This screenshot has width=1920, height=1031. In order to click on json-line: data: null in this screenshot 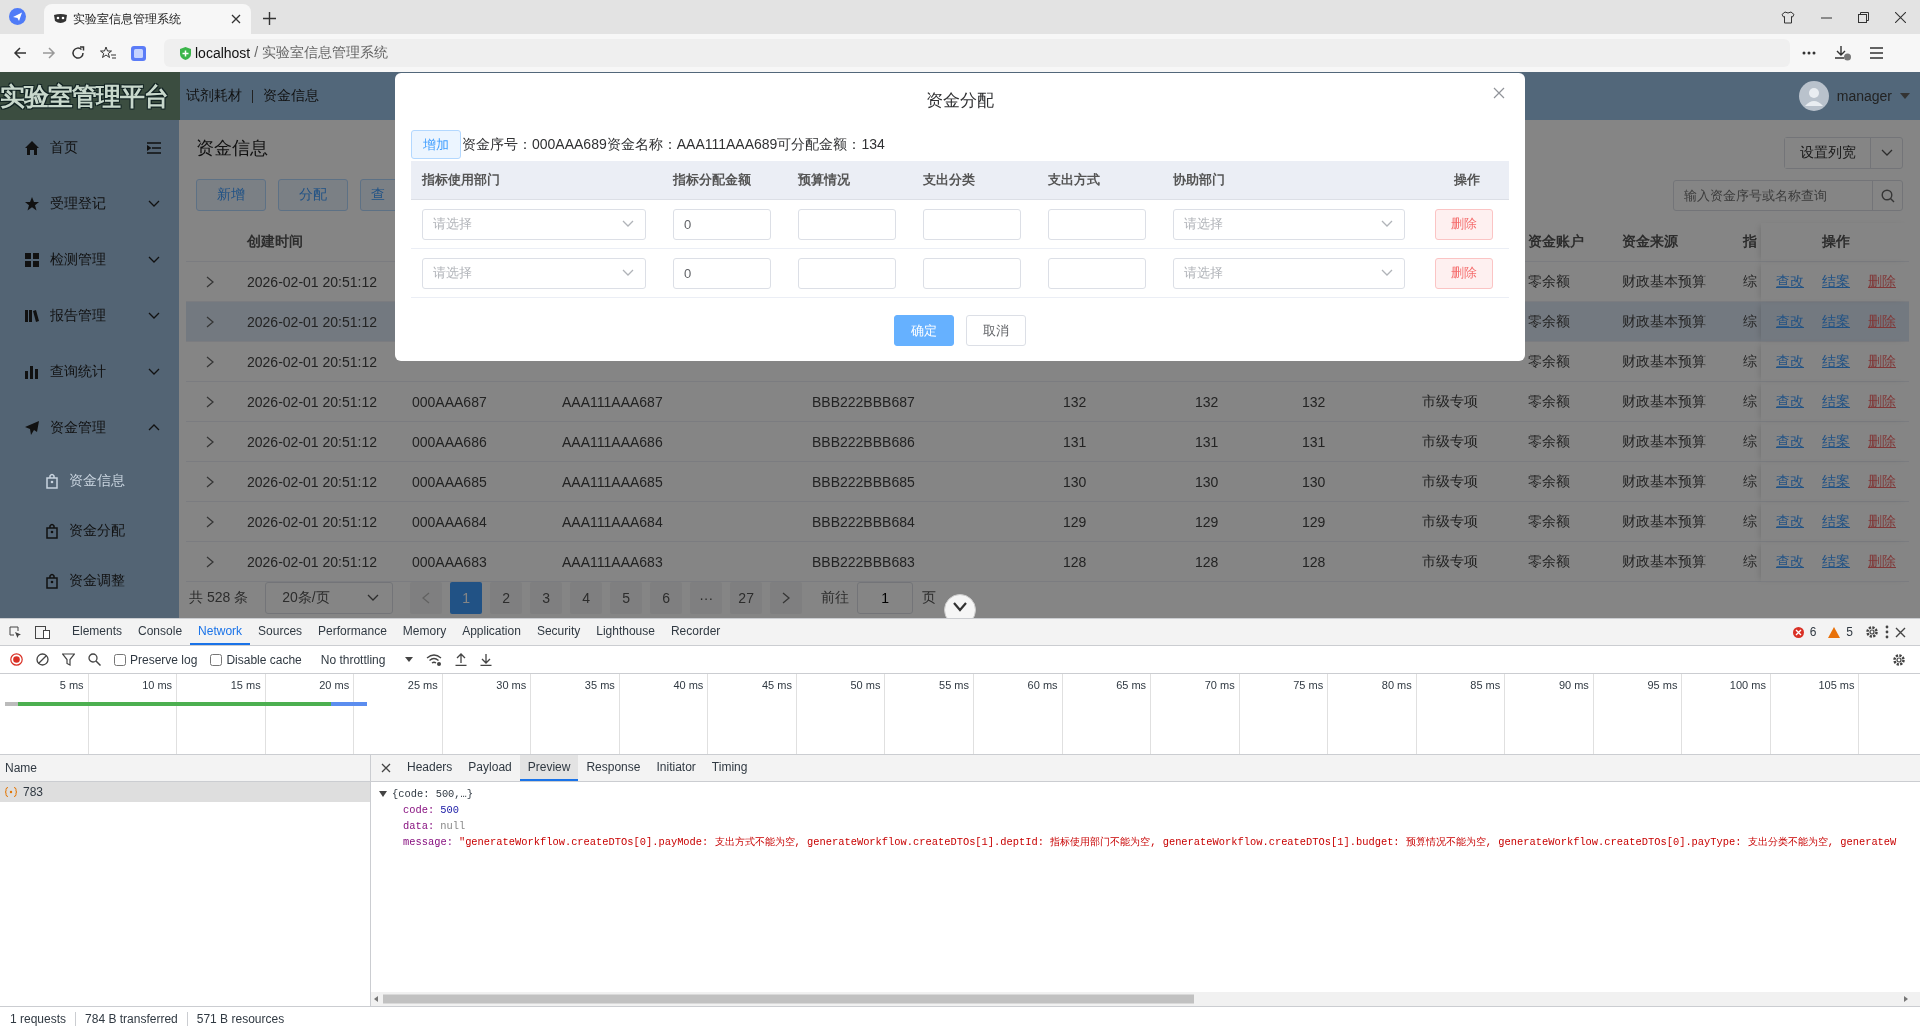, I will do `click(434, 826)`.